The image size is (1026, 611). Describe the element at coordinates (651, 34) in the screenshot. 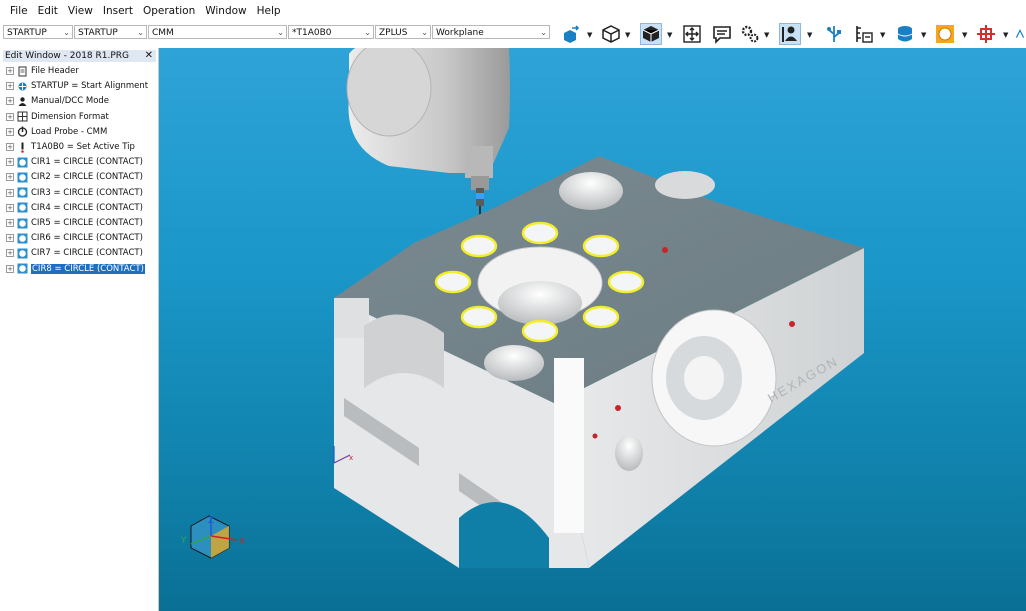

I see `solid-button` at that location.